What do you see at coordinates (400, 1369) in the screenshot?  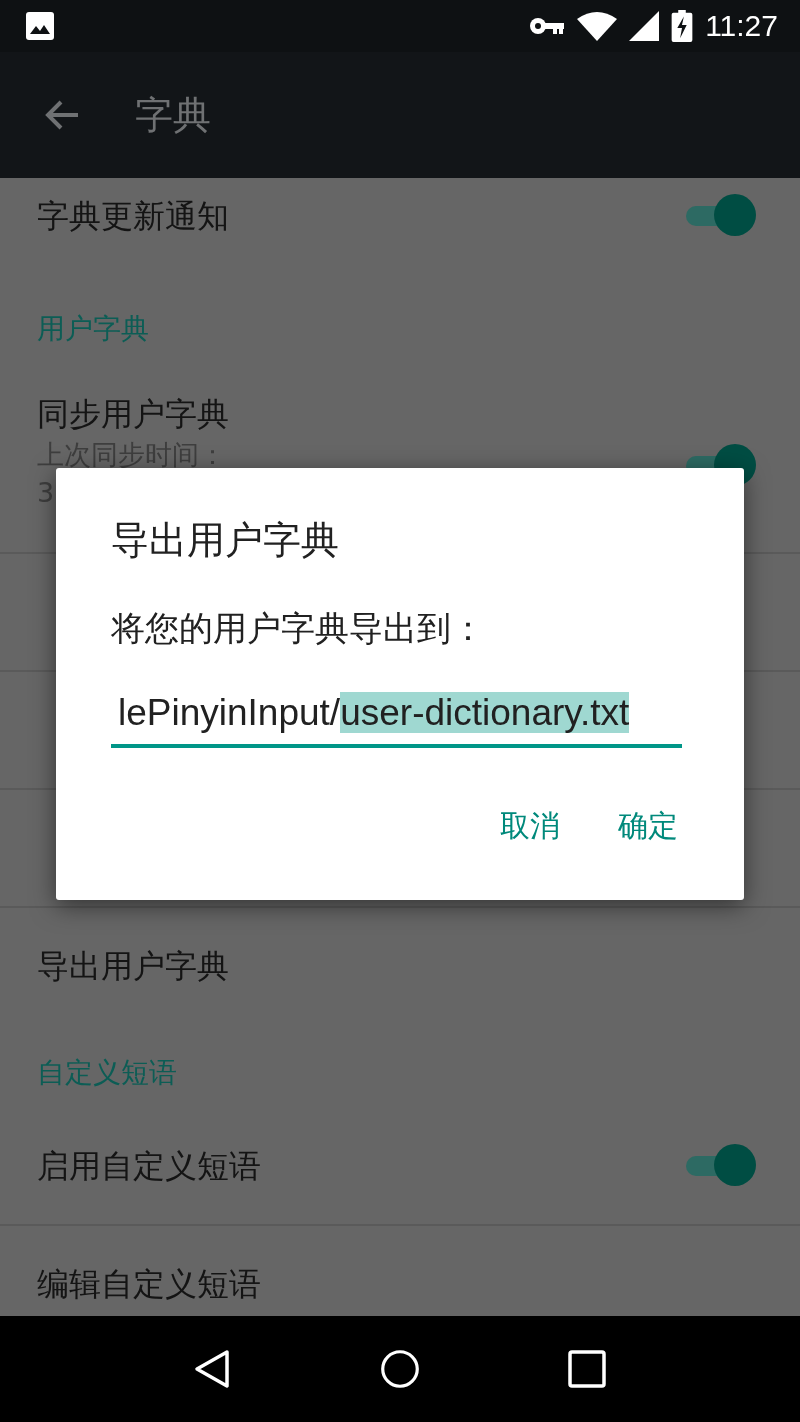 I see `home-icon` at bounding box center [400, 1369].